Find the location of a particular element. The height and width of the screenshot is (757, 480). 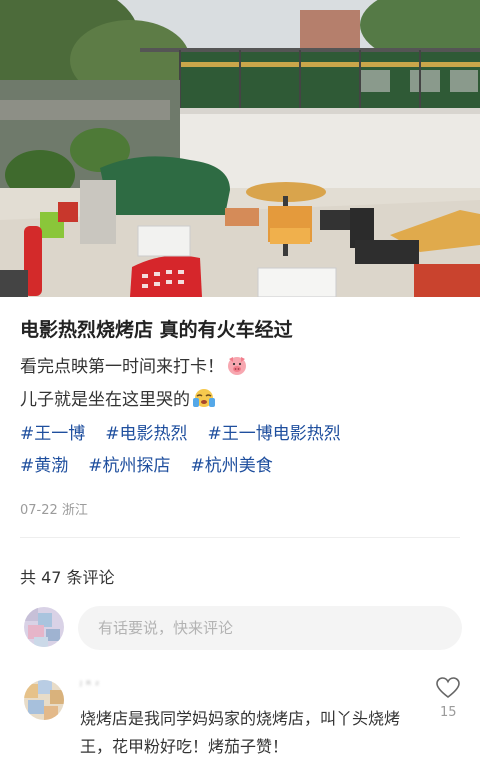

hashtag-row-1: #王一博 #电影热烈 #王一博电影热烈 is located at coordinates (190, 431).